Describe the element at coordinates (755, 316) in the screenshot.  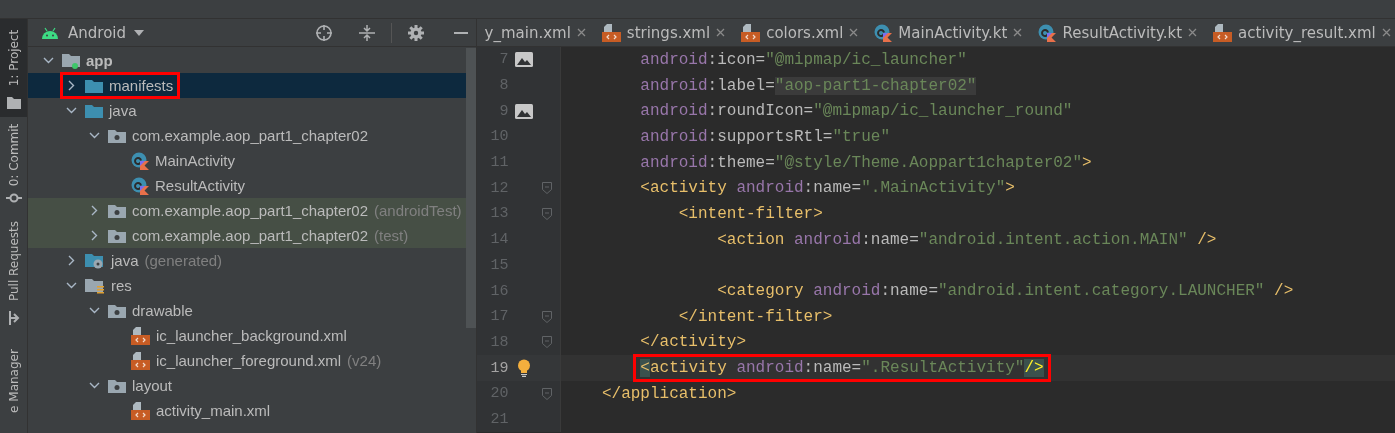
I see `code-line: </intent-filter>` at that location.